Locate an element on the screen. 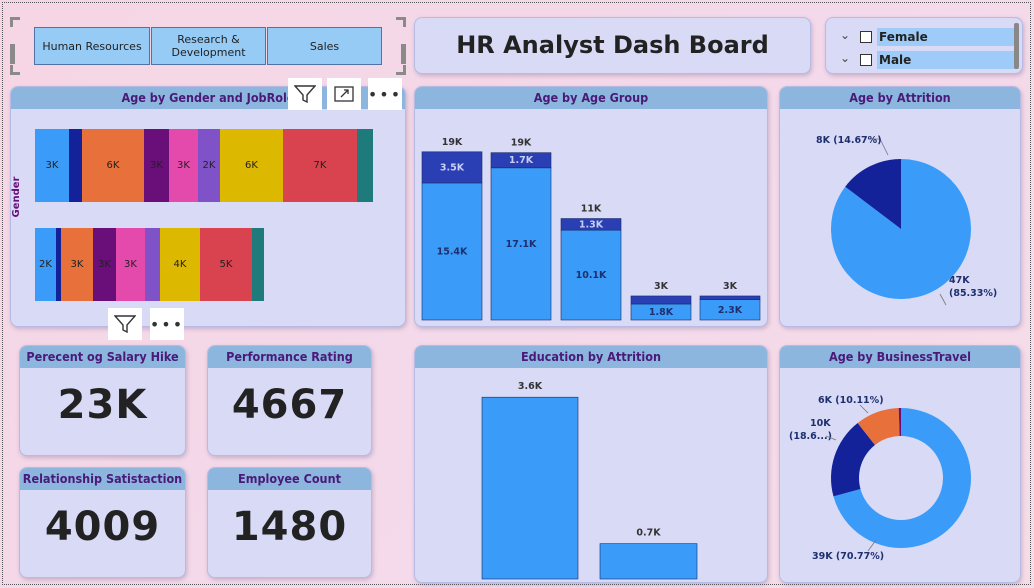 The width and height of the screenshot is (1034, 588). kpi-salary-hike: Perecent og Salary Hike 23K is located at coordinates (102, 400).